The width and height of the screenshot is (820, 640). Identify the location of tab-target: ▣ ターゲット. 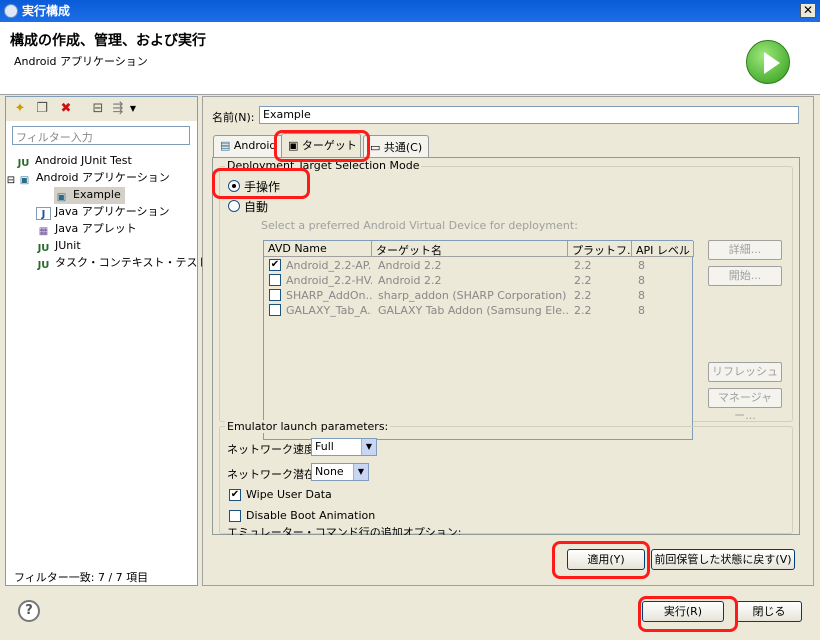
(321, 145).